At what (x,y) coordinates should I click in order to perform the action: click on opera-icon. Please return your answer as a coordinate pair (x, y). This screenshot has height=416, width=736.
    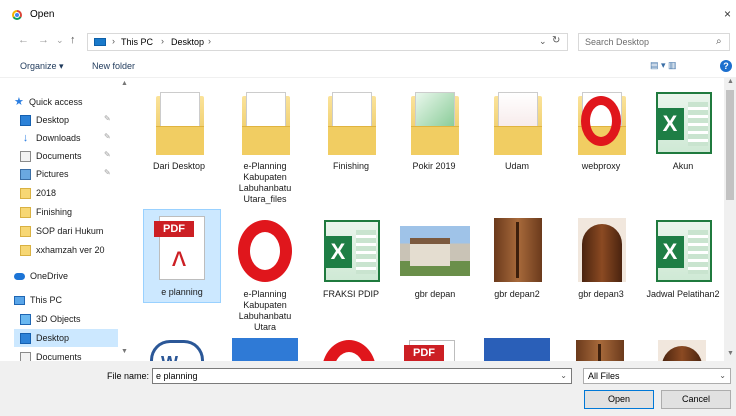
    Looking at the image, I should click on (349, 350).